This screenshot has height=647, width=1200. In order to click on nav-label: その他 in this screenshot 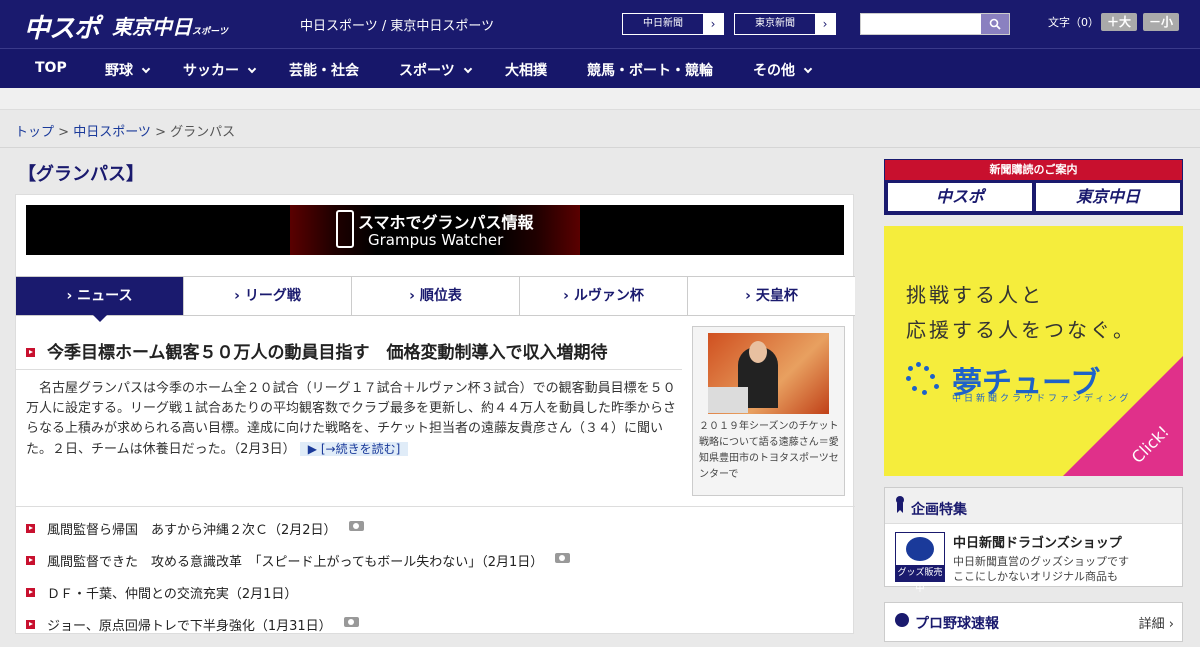, I will do `click(774, 71)`.